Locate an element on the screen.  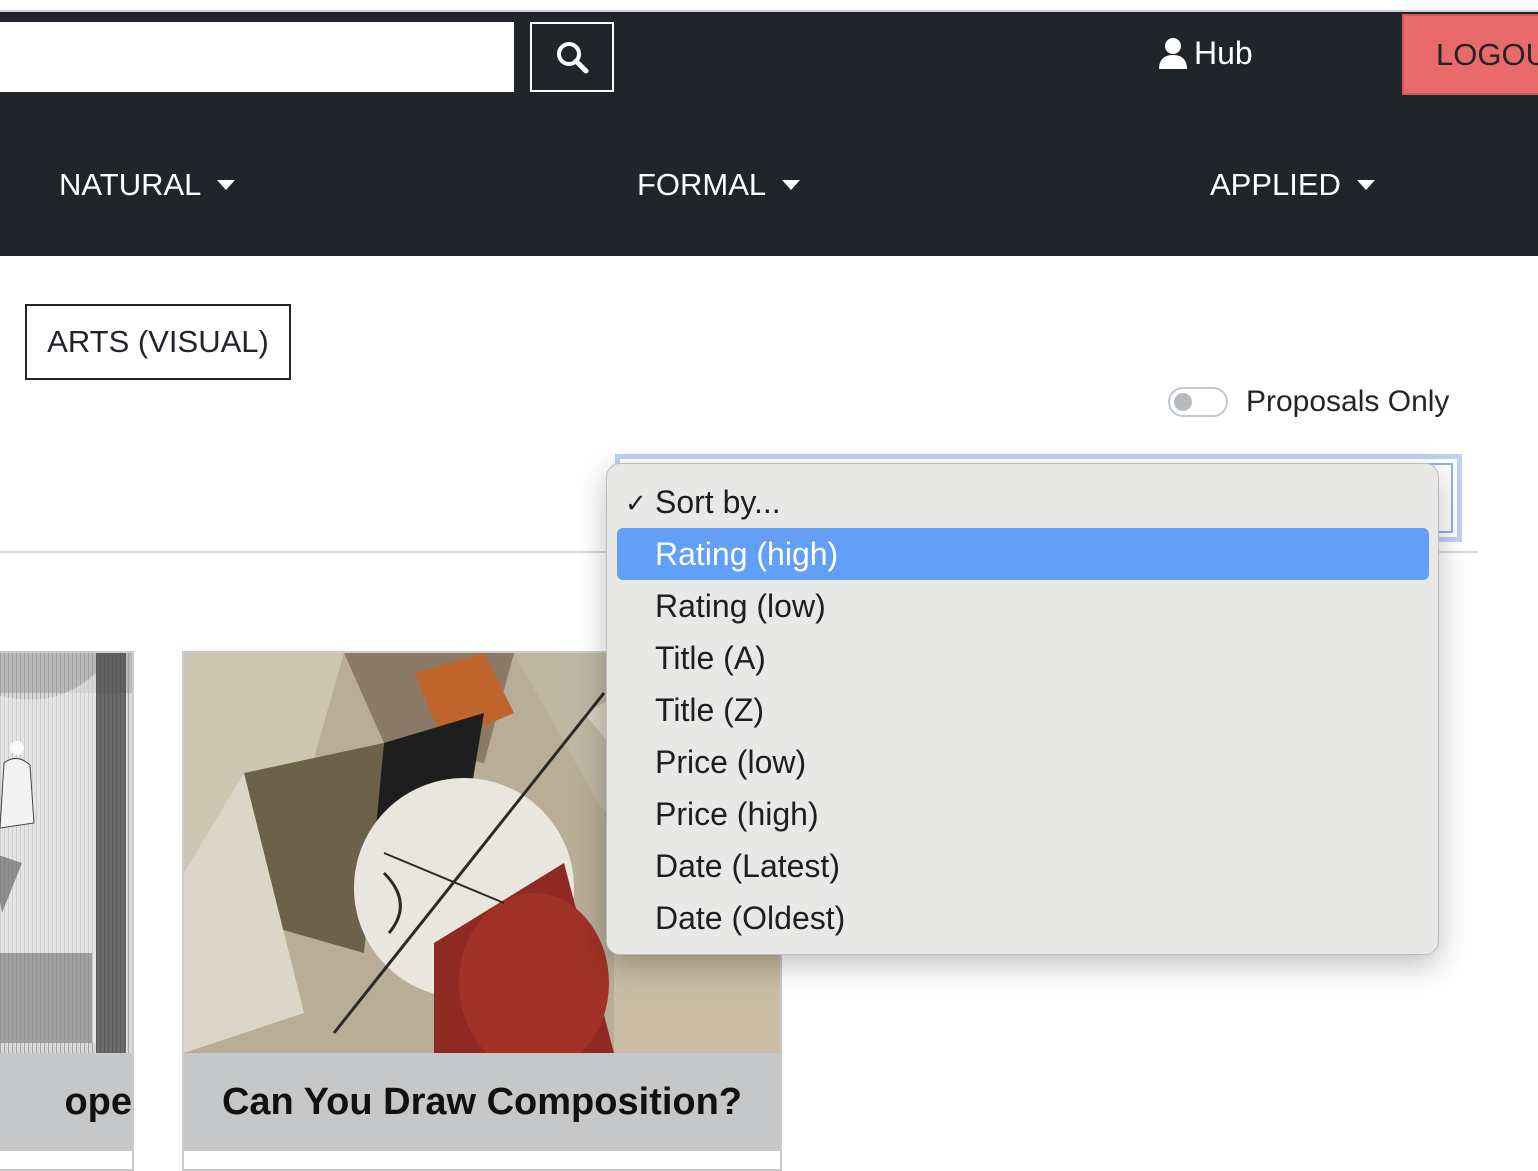
logout-button: LOGOU is located at coordinates (1470, 54).